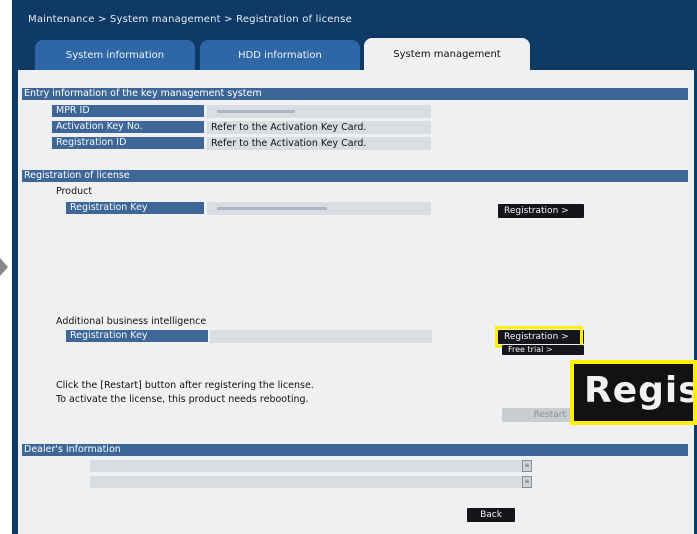 The image size is (697, 534). I want to click on abi-registration-key-field, so click(321, 336).